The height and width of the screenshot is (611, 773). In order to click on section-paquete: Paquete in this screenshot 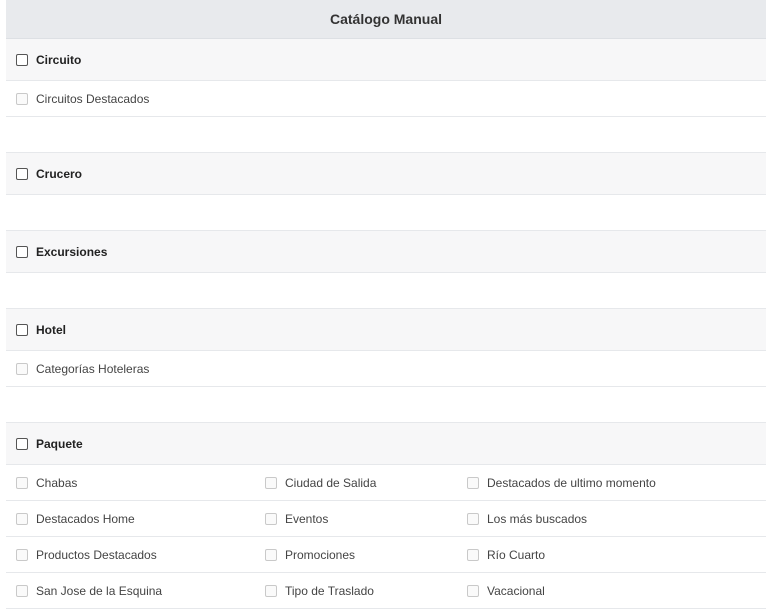, I will do `click(386, 444)`.